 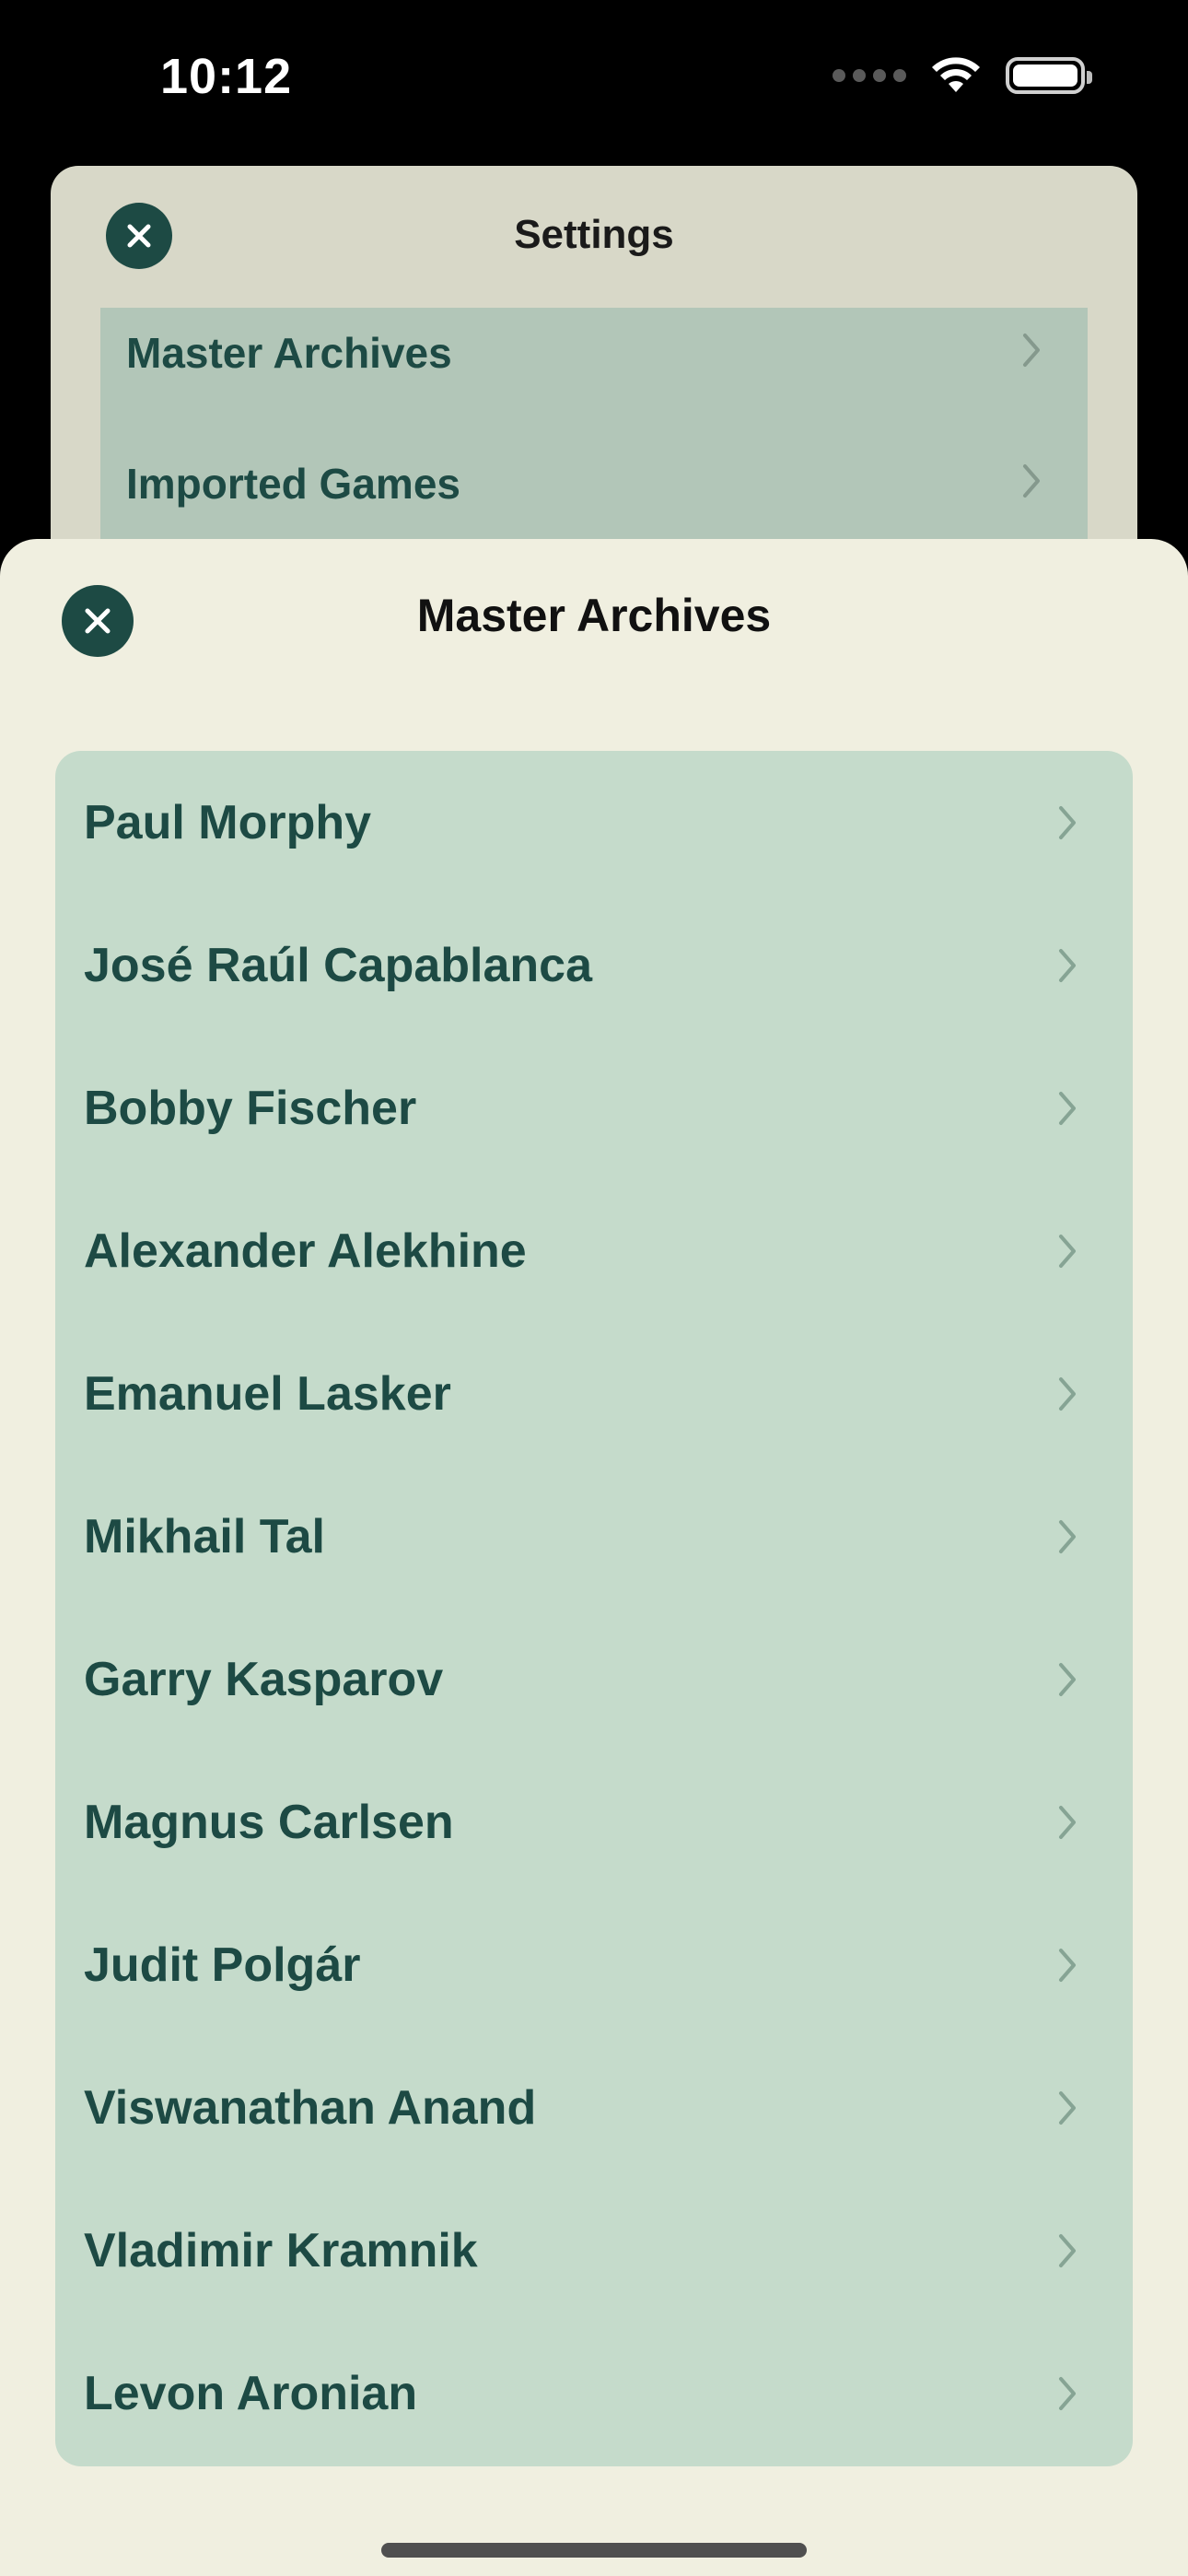 I want to click on list-item-levon-aronian: Levon Aronian, so click(x=594, y=2393).